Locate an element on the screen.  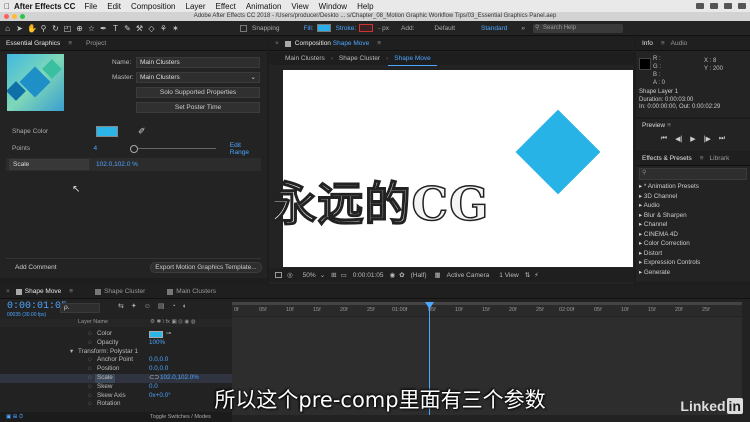
first-frame-icon: ⏮ is located at coordinates (664, 139).